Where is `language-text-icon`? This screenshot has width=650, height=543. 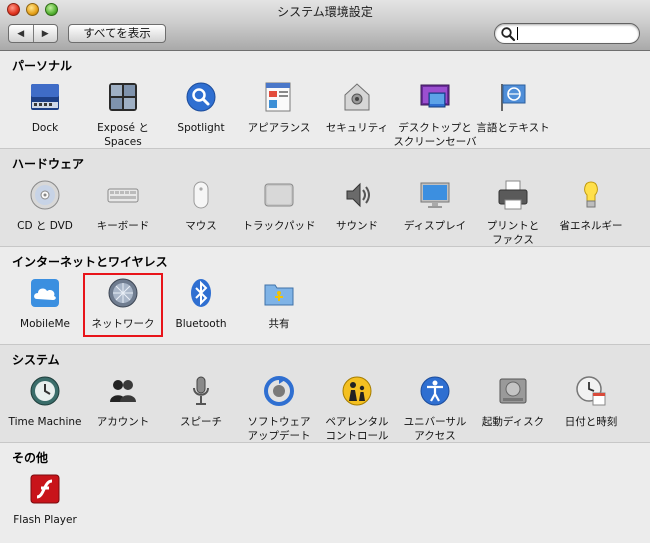 language-text-icon is located at coordinates (513, 97).